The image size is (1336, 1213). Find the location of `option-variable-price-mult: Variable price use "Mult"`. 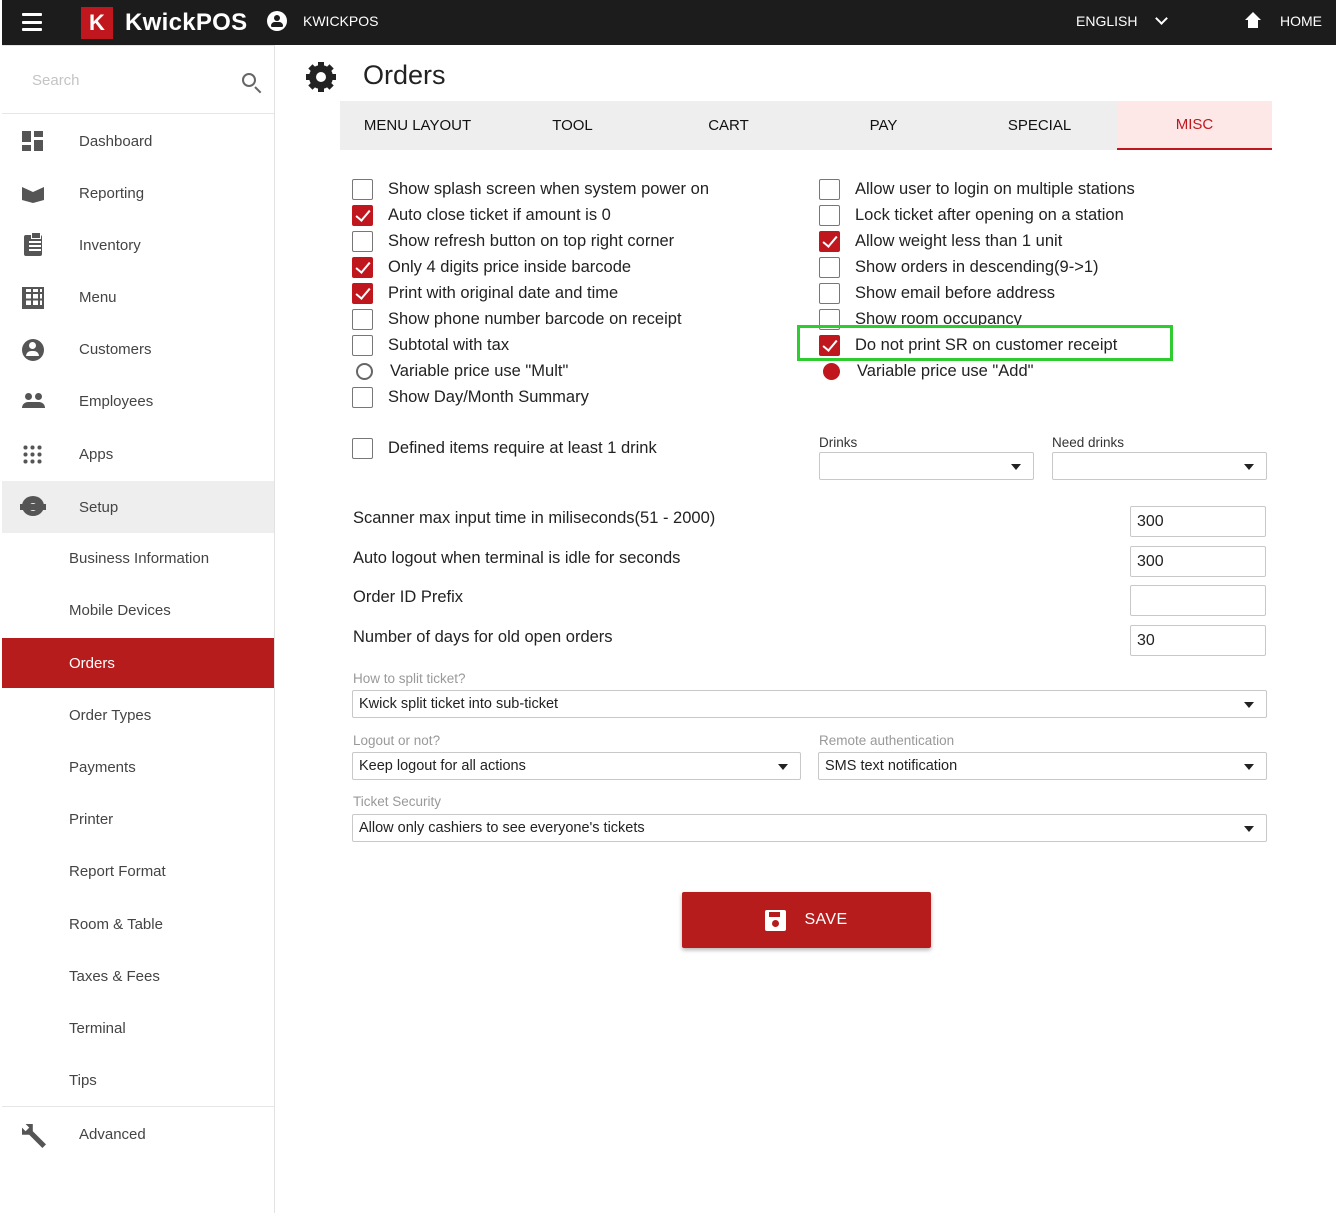

option-variable-price-mult: Variable price use "Mult" is located at coordinates (461, 371).